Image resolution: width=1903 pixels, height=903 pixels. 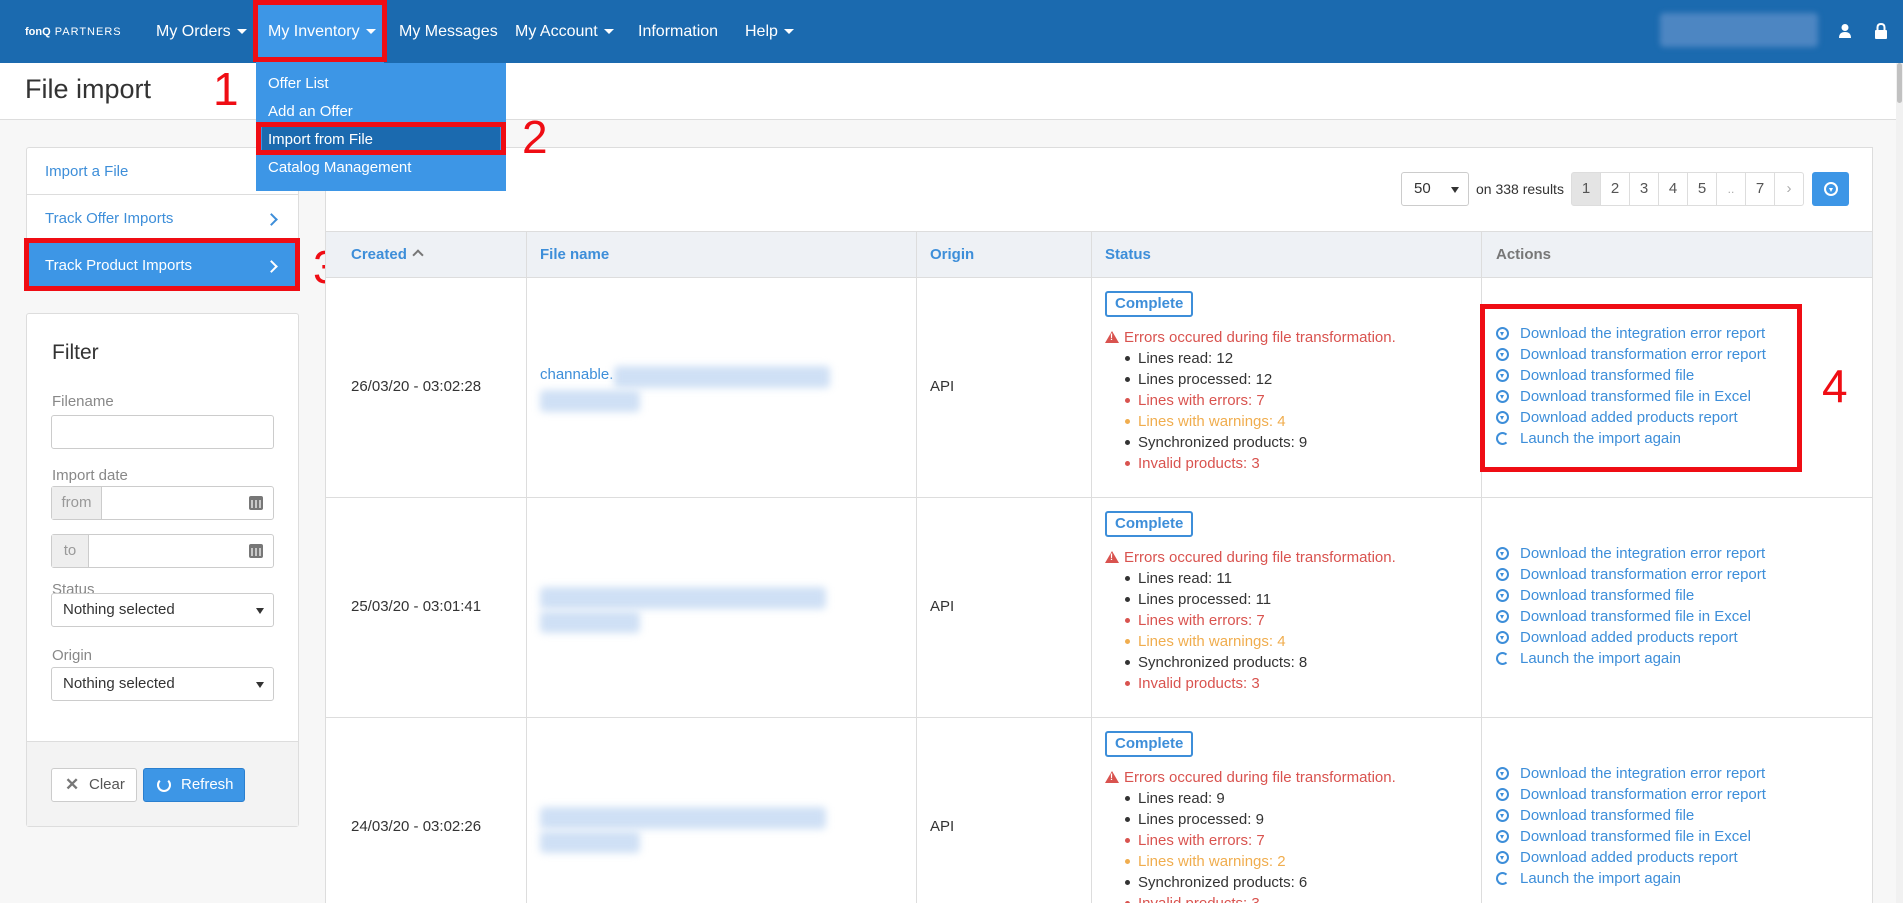 What do you see at coordinates (381, 112) in the screenshot?
I see `menu-item-add-offer: Add an Offer` at bounding box center [381, 112].